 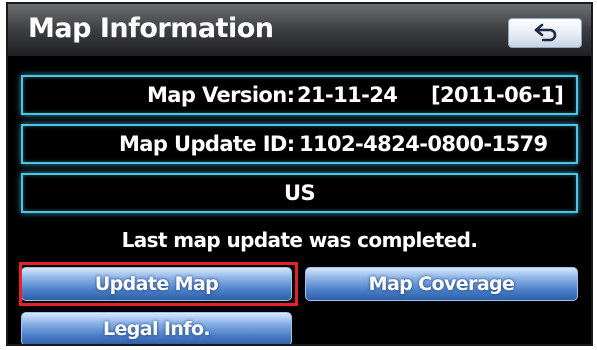 What do you see at coordinates (221, 95) in the screenshot?
I see `map-version-label: Map Version:` at bounding box center [221, 95].